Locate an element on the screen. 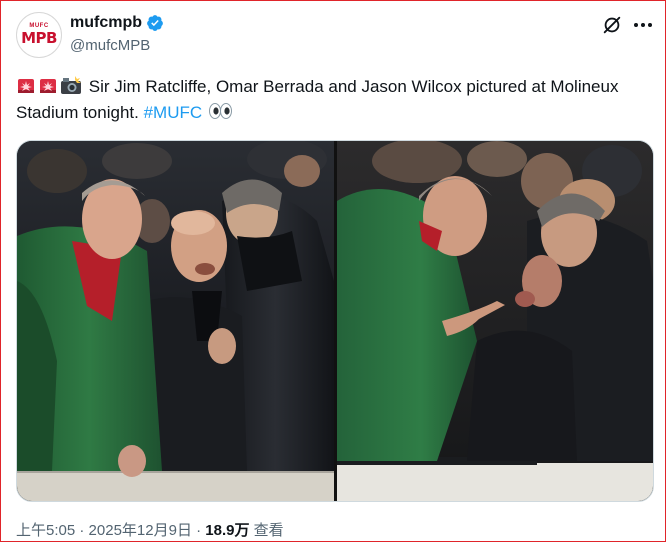  display-name-row: mufcmpb is located at coordinates (117, 23).